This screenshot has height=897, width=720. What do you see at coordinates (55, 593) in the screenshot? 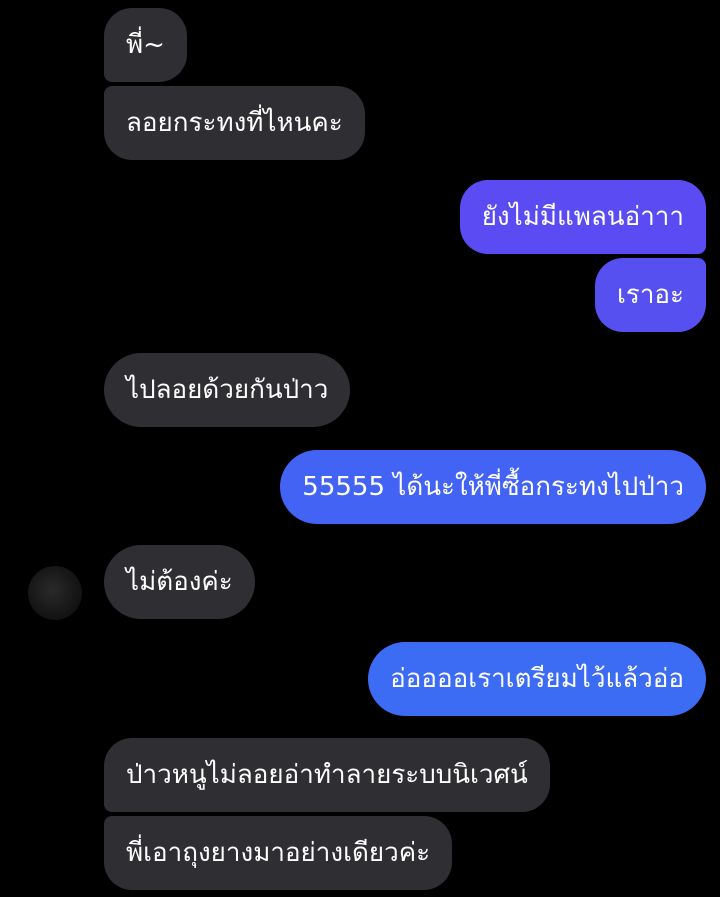
I see `contact-avatar-icon` at bounding box center [55, 593].